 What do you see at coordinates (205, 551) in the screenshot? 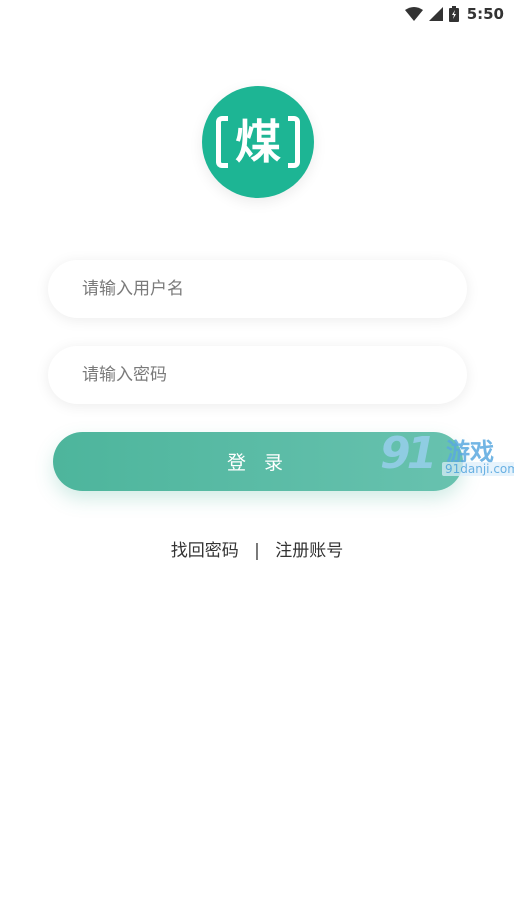
I see `forgot-password-link: 找回密码` at bounding box center [205, 551].